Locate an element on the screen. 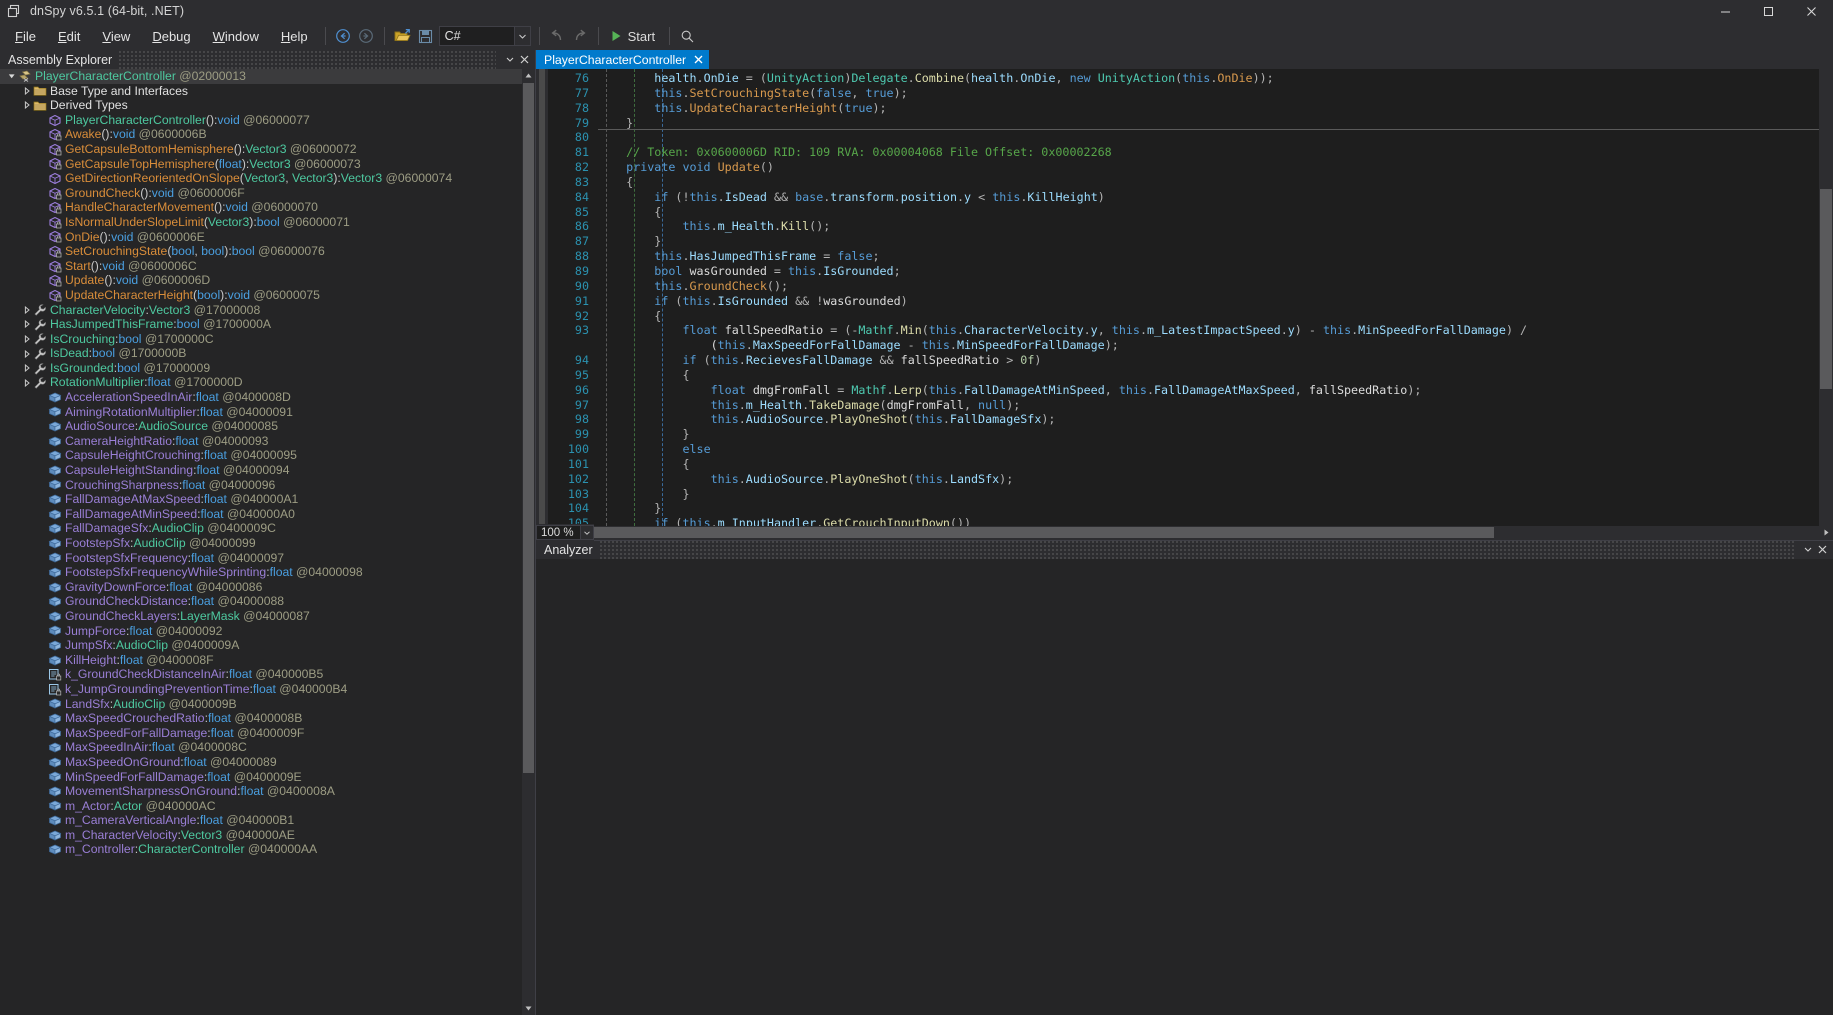 This screenshot has width=1833, height=1015. tree-node: Awake() : void @0600006B is located at coordinates (261, 134).